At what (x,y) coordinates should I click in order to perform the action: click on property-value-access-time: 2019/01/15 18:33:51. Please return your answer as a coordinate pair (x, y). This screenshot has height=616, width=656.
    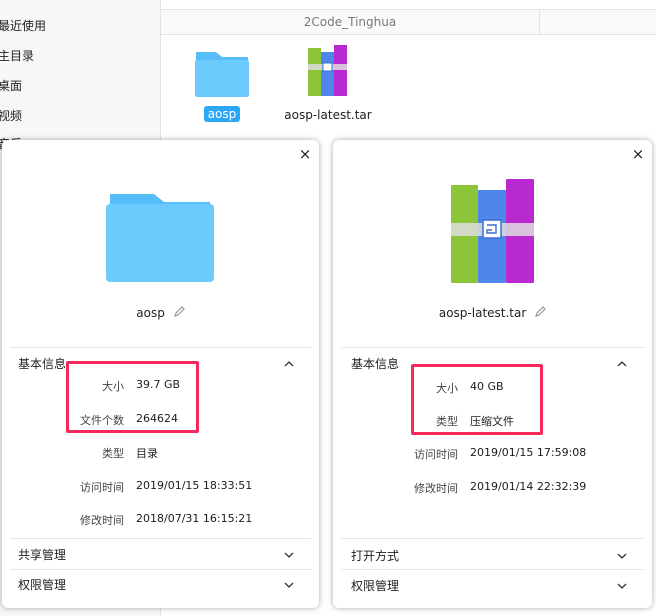
    Looking at the image, I should click on (194, 485).